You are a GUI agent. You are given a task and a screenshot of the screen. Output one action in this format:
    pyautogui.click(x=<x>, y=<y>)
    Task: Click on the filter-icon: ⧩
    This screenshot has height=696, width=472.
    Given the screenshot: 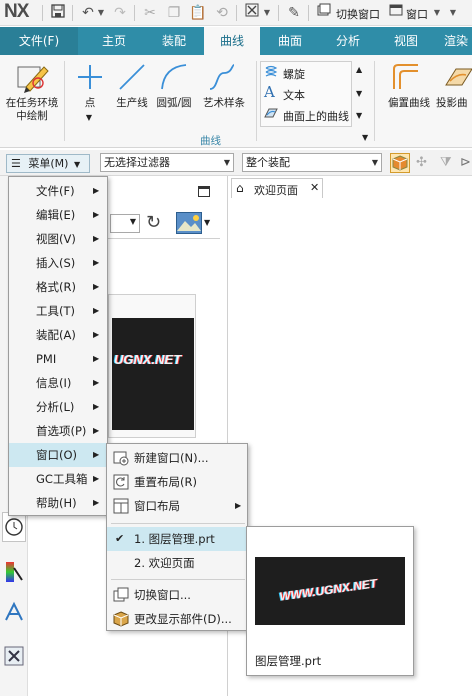 What is the action you would take?
    pyautogui.click(x=449, y=164)
    